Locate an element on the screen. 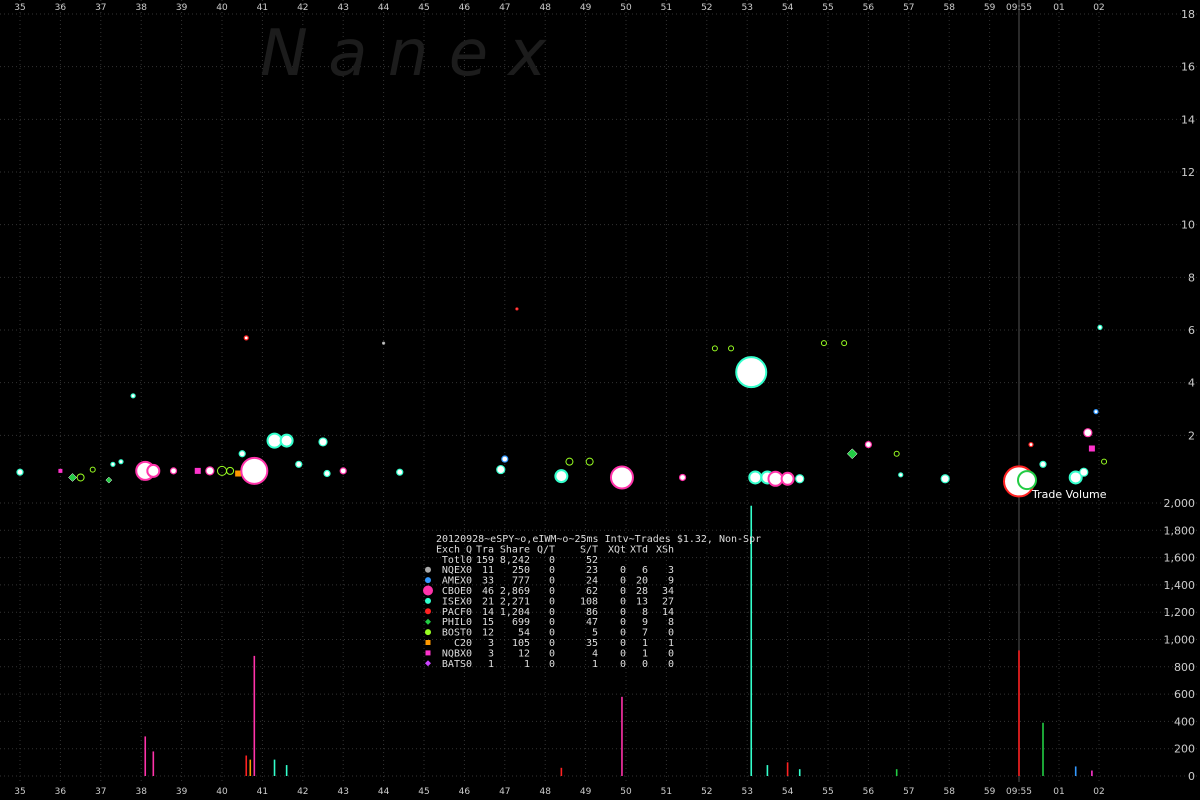 This screenshot has height=800, width=1200. stats-cell: 33 is located at coordinates (488, 581).